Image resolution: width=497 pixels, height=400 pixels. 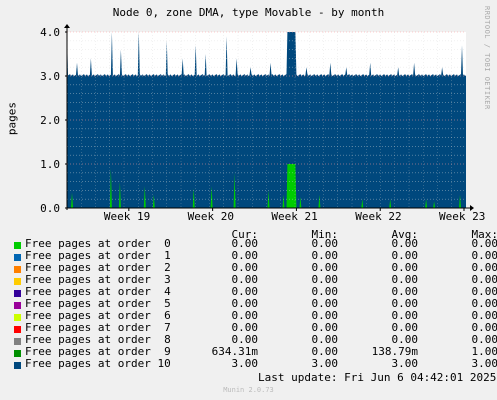 What do you see at coordinates (294, 216) in the screenshot?
I see `x-tick-label: Week 21` at bounding box center [294, 216].